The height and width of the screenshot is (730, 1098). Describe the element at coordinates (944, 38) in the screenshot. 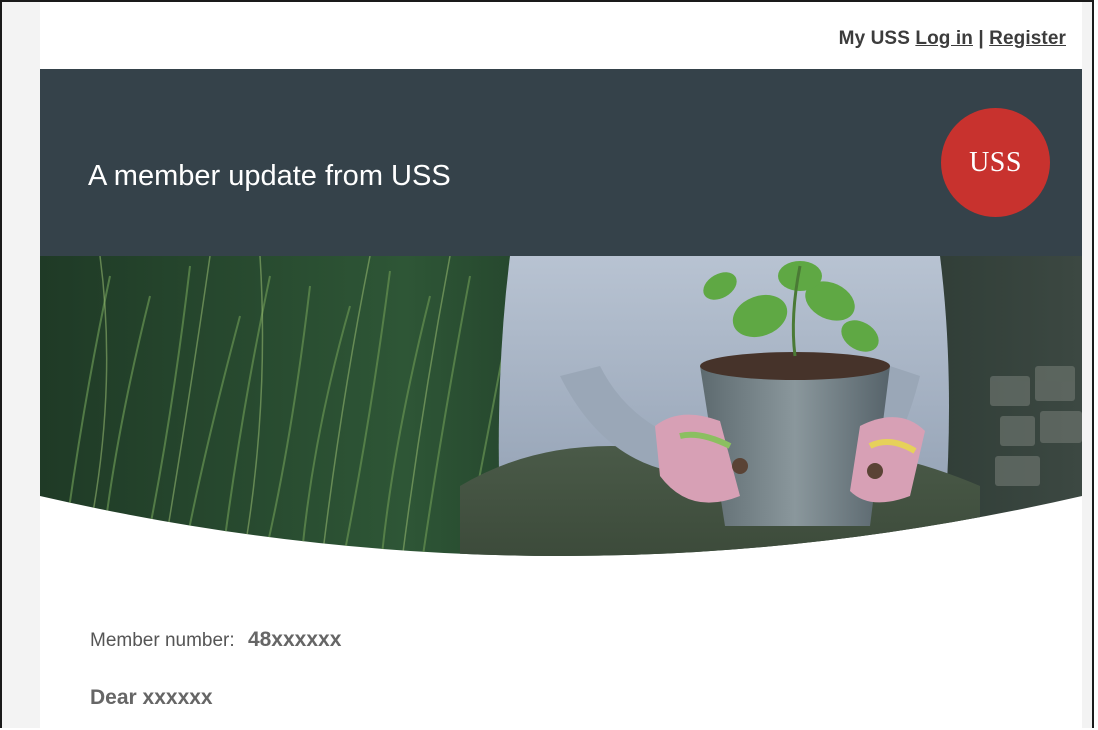

I see `login-link: Log in` at that location.